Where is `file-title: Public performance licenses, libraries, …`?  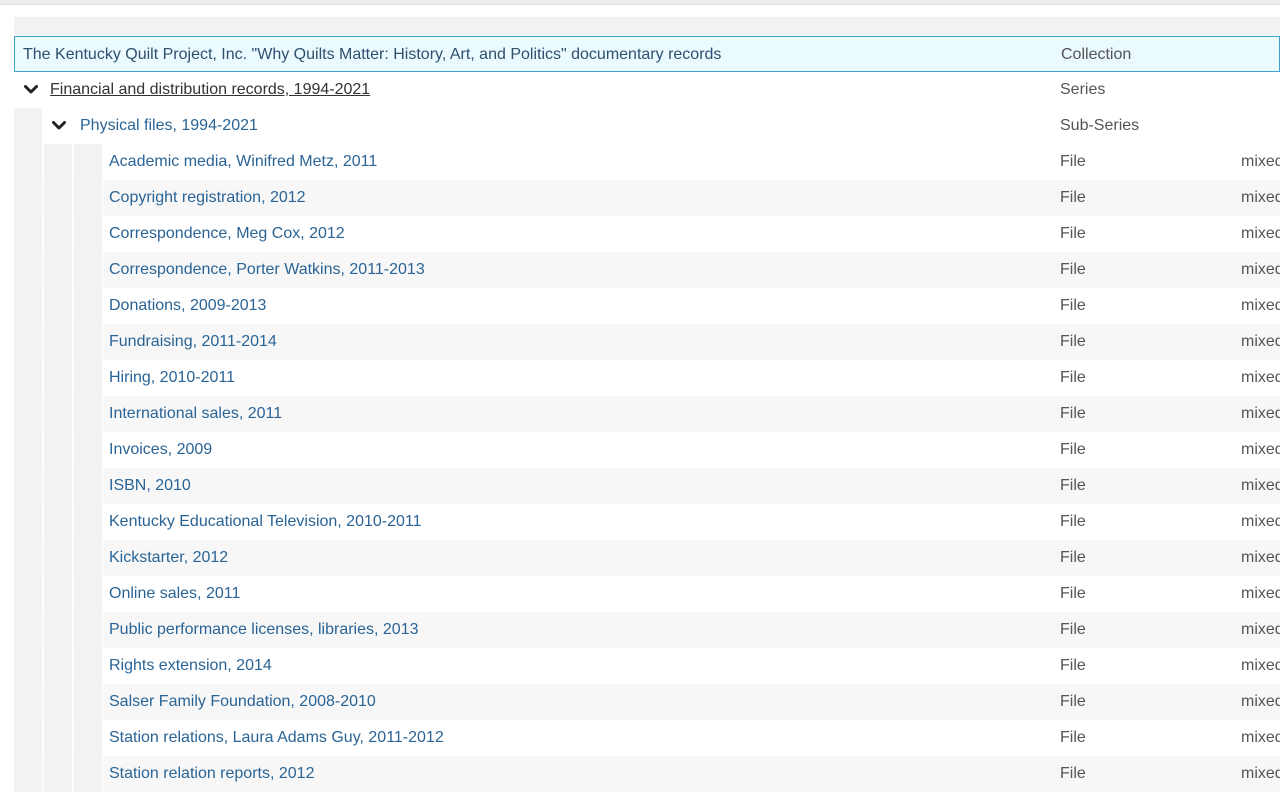
file-title: Public performance licenses, libraries, … is located at coordinates (574, 630).